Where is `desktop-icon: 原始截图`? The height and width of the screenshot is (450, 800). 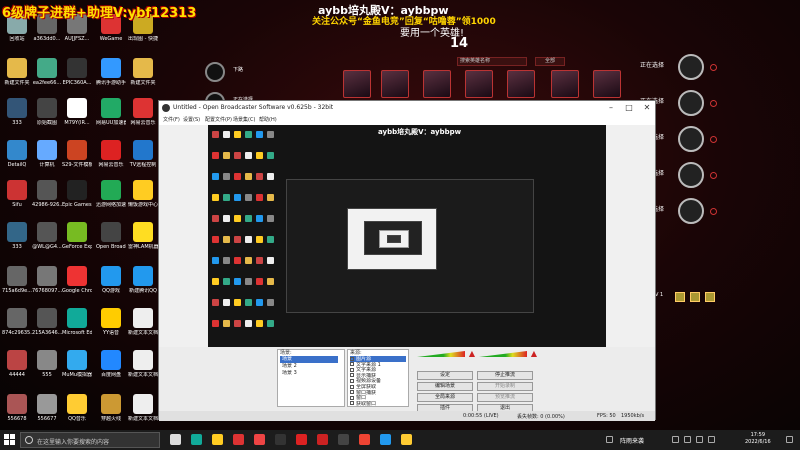 desktop-icon: 原始截图 is located at coordinates (47, 112).